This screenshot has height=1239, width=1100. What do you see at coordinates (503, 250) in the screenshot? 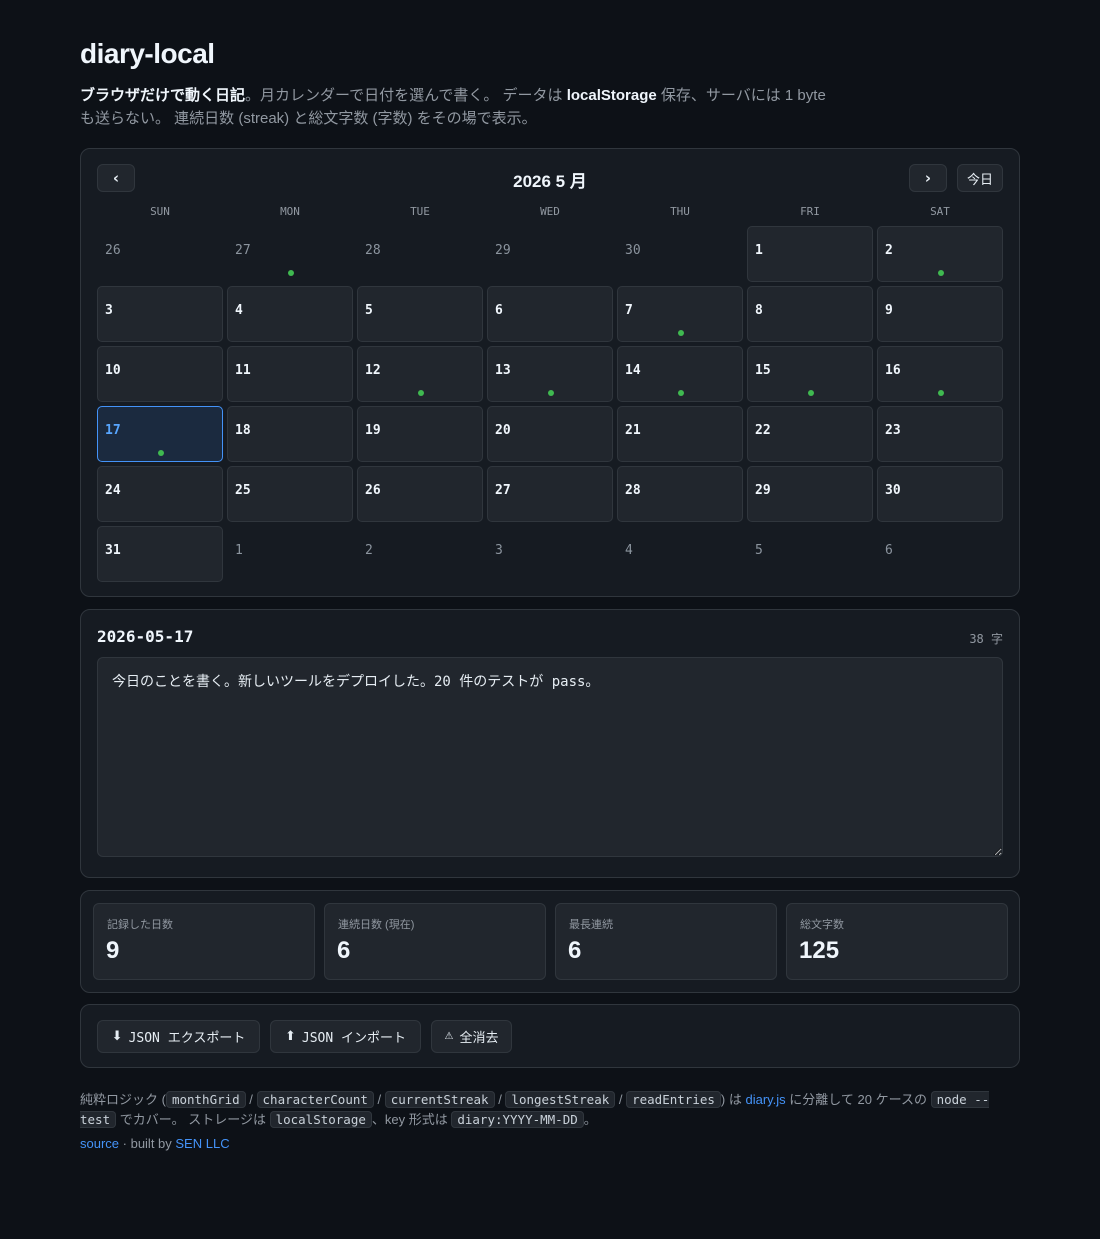
I see `day-number: 29` at bounding box center [503, 250].